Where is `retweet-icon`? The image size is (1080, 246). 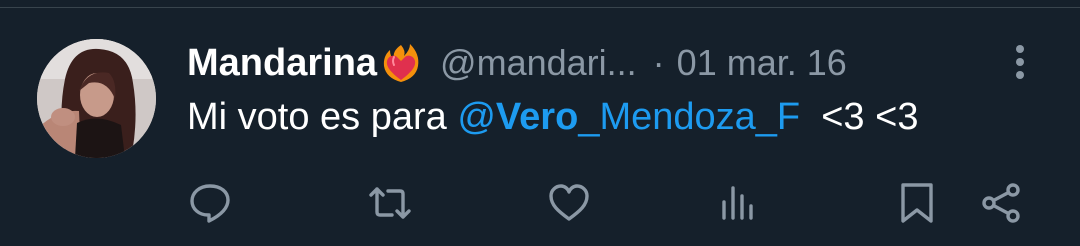 retweet-icon is located at coordinates (390, 203).